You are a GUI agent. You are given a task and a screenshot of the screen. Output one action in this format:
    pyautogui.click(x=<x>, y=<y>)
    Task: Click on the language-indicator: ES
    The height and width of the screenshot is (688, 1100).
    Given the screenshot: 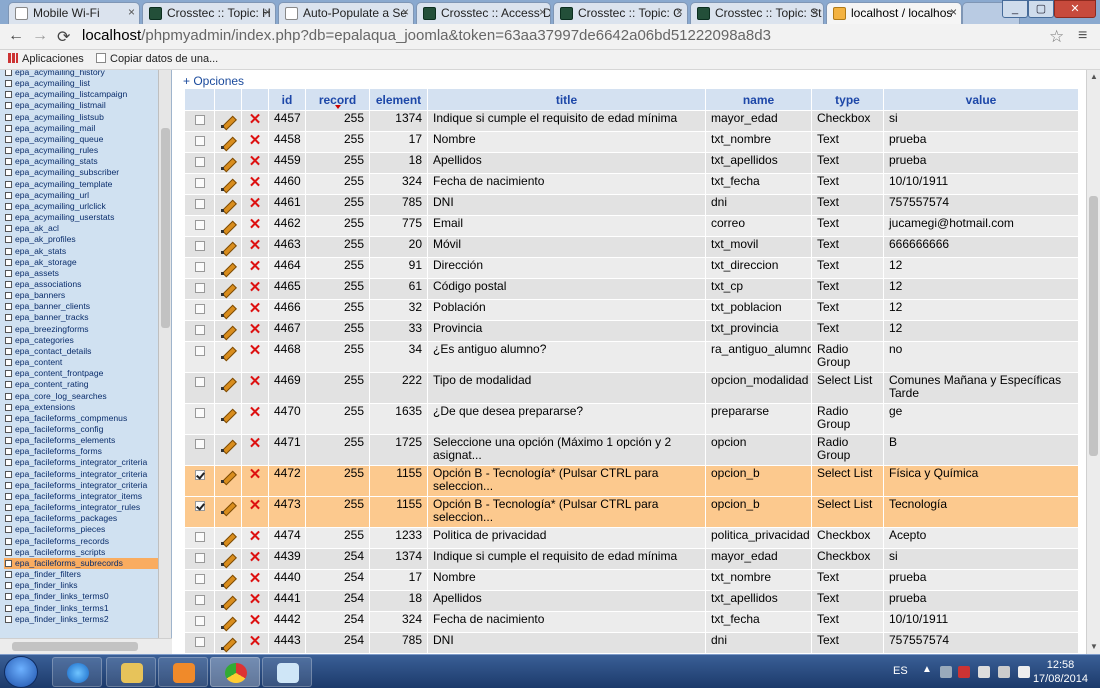 What is the action you would take?
    pyautogui.click(x=900, y=671)
    